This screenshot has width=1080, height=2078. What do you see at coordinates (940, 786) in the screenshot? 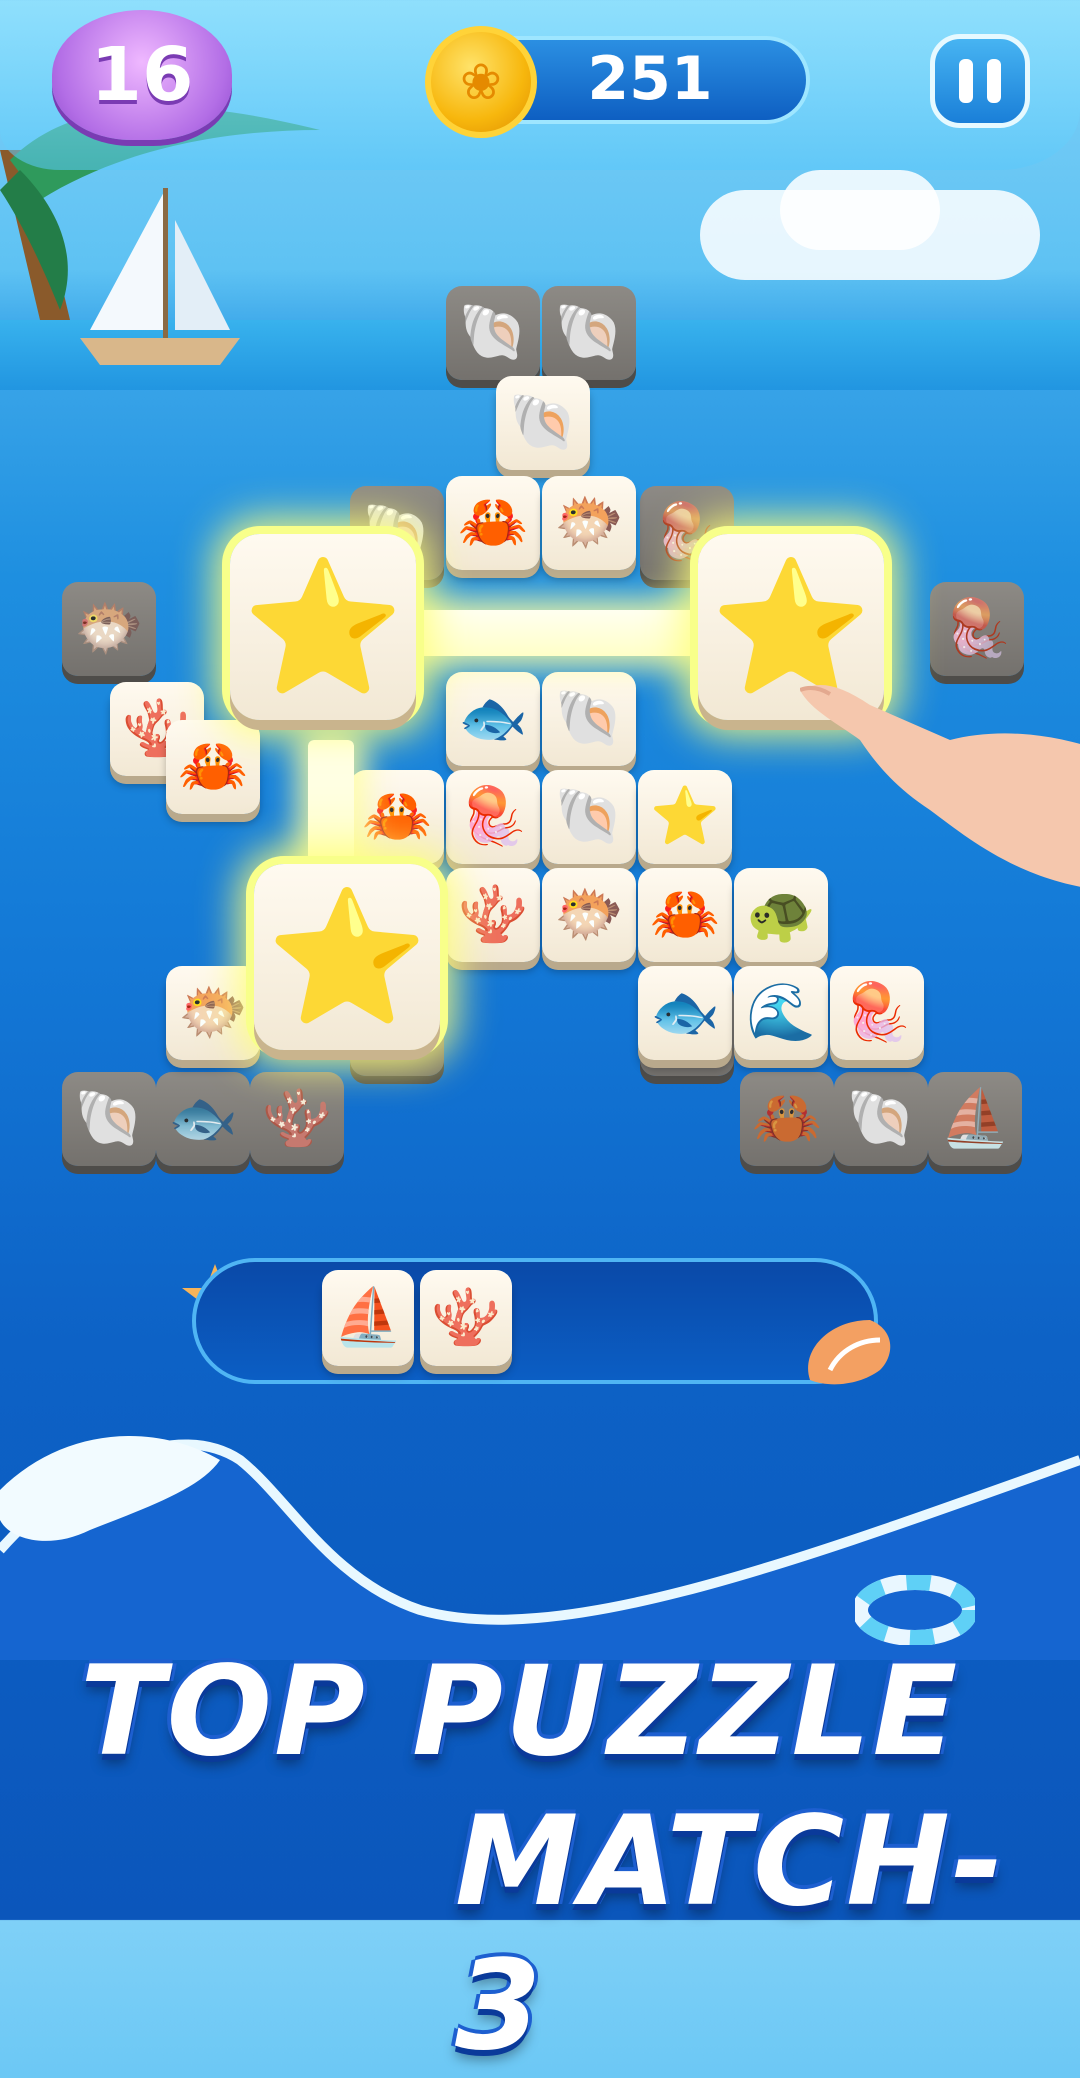
I see `pointing-hand-icon` at bounding box center [940, 786].